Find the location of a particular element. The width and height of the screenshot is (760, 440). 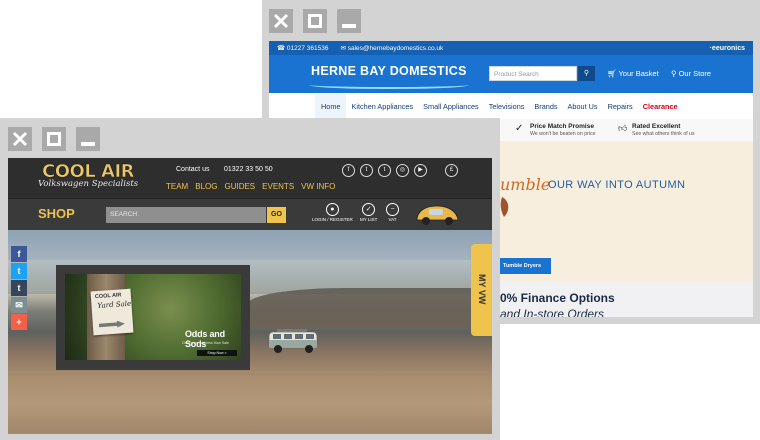

tumblr-icon: t is located at coordinates (384, 170).